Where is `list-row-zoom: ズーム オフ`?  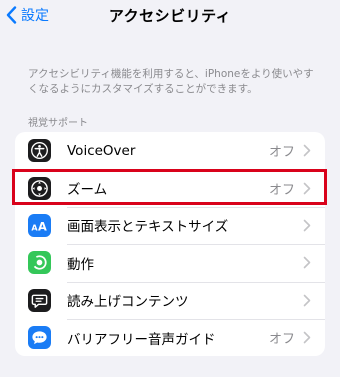 list-row-zoom: ズーム オフ is located at coordinates (170, 187).